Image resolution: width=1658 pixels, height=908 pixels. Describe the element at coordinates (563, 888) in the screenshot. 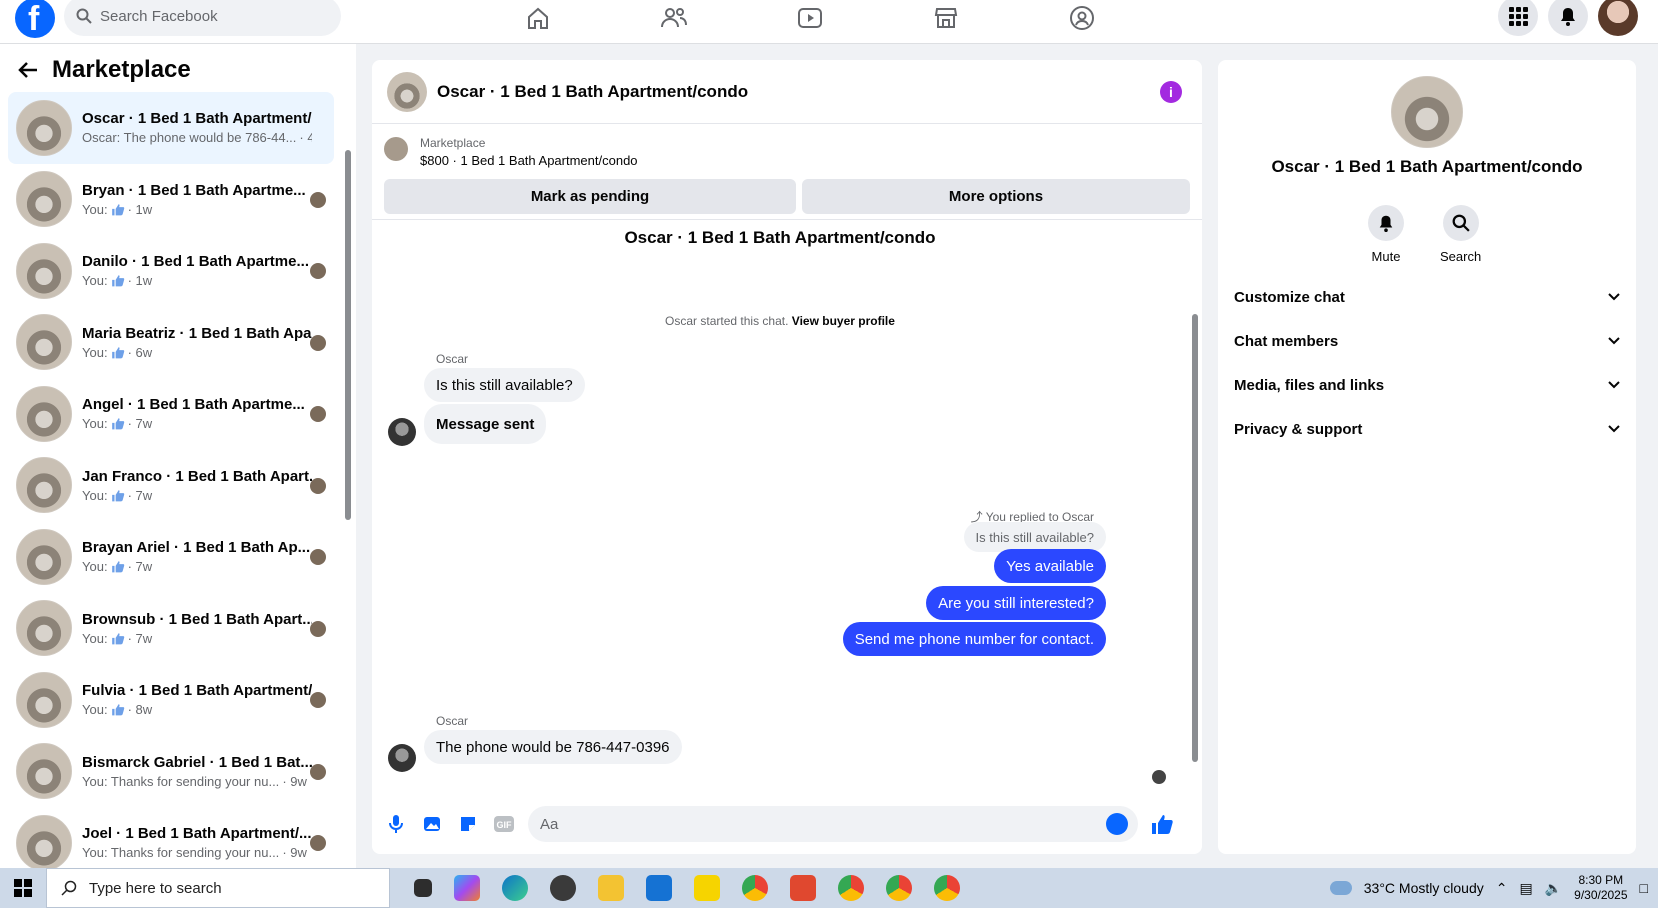

I see `snipping-tool-icon` at that location.